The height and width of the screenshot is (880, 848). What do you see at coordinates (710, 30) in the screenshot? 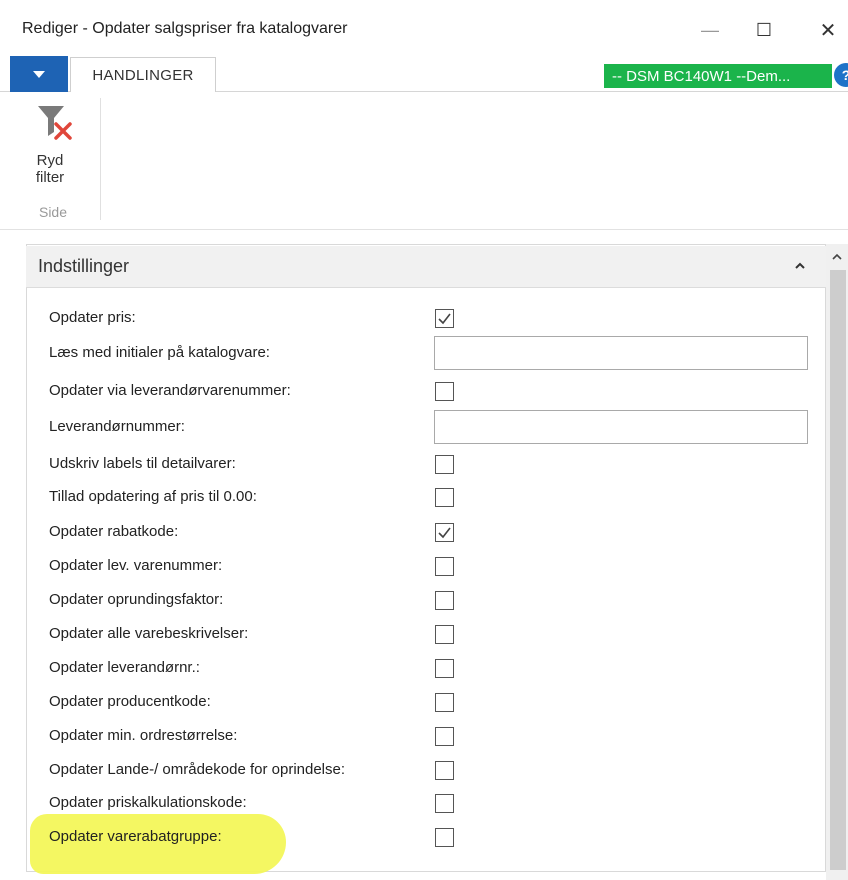
I see `minimize-button: —` at bounding box center [710, 30].